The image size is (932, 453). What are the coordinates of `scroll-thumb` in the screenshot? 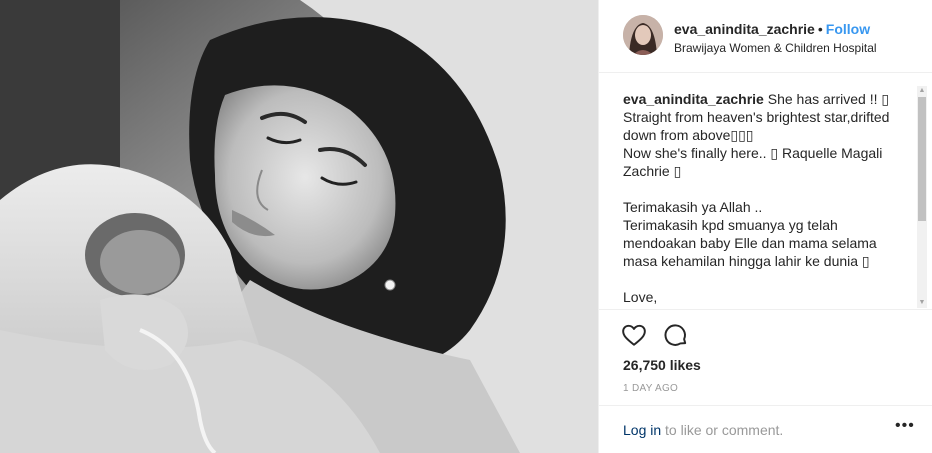 It's located at (922, 159).